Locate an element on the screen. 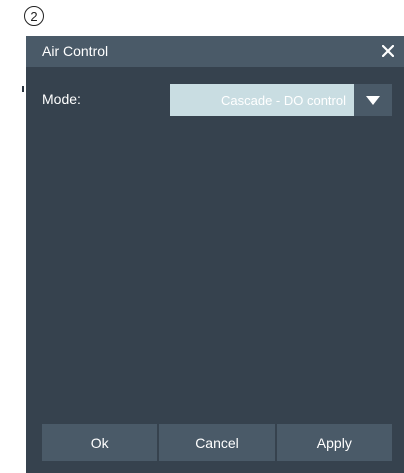 The width and height of the screenshot is (404, 473). mode-select: Cascade - DO control is located at coordinates (281, 100).